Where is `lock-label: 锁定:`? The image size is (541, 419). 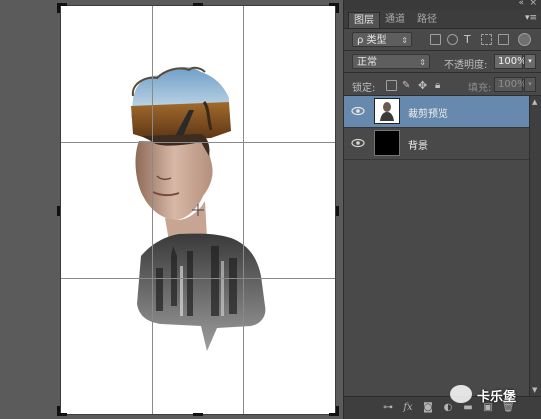 lock-label: 锁定: is located at coordinates (364, 88).